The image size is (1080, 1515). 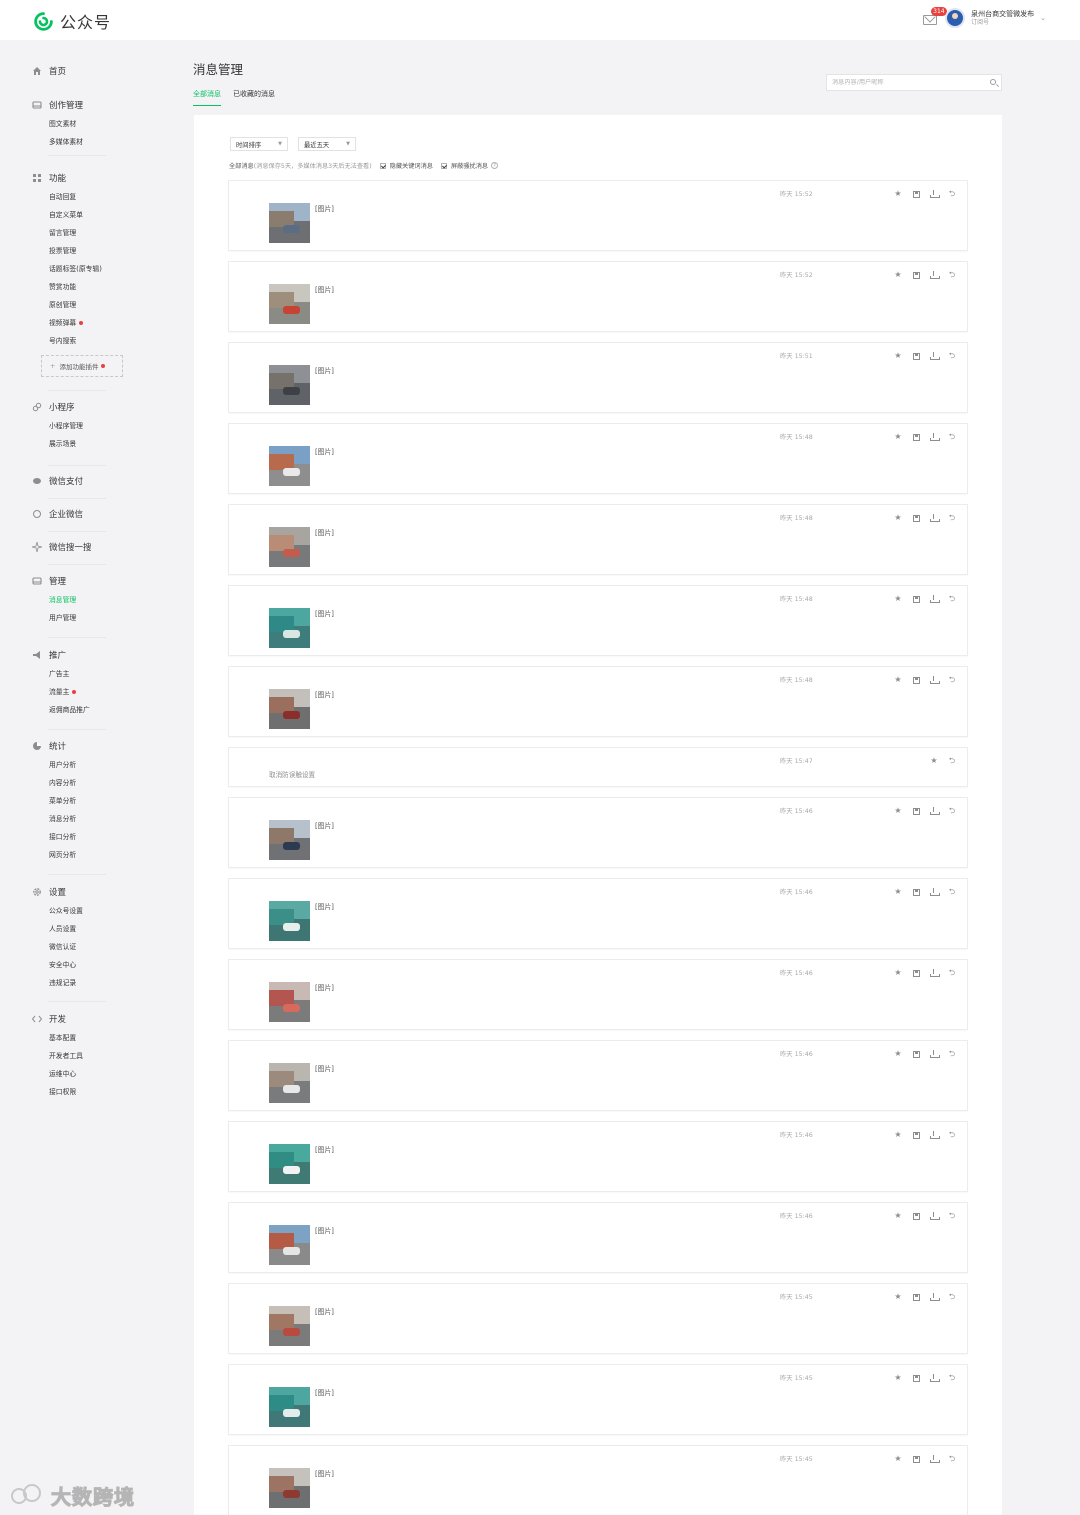 I want to click on sidebar-item: 运维中心, so click(x=66, y=1074).